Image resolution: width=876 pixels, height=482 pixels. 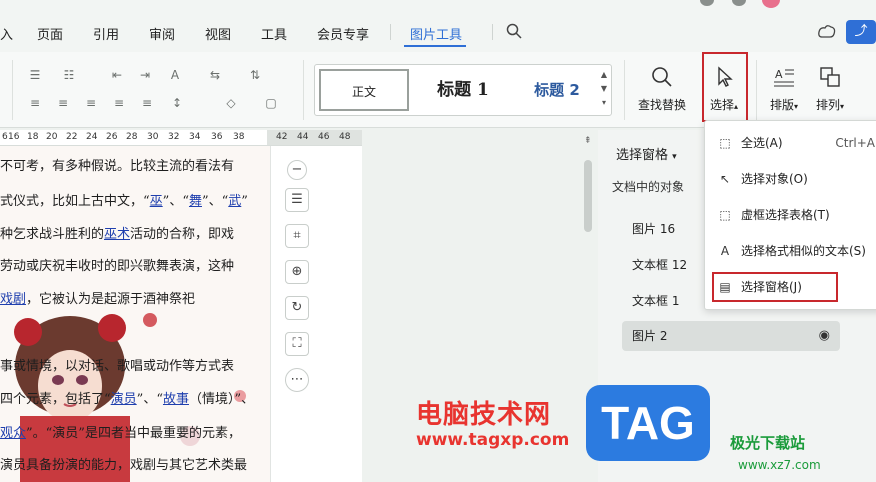 What do you see at coordinates (824, 336) in the screenshot?
I see `eye-icon: ◉` at bounding box center [824, 336].